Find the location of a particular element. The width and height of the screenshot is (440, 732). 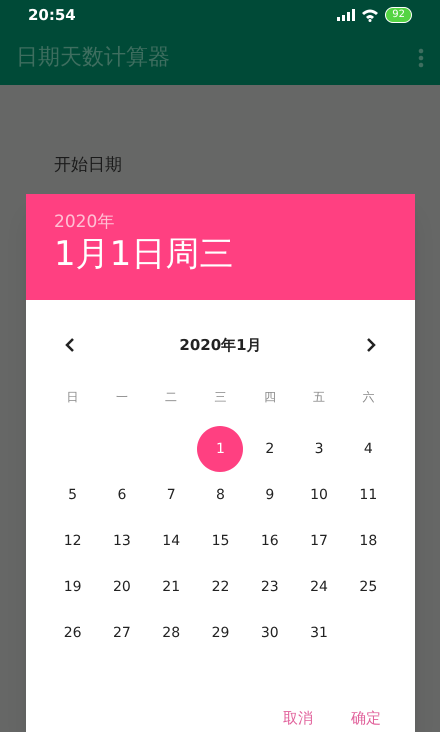

day-cell: 7 is located at coordinates (171, 495).